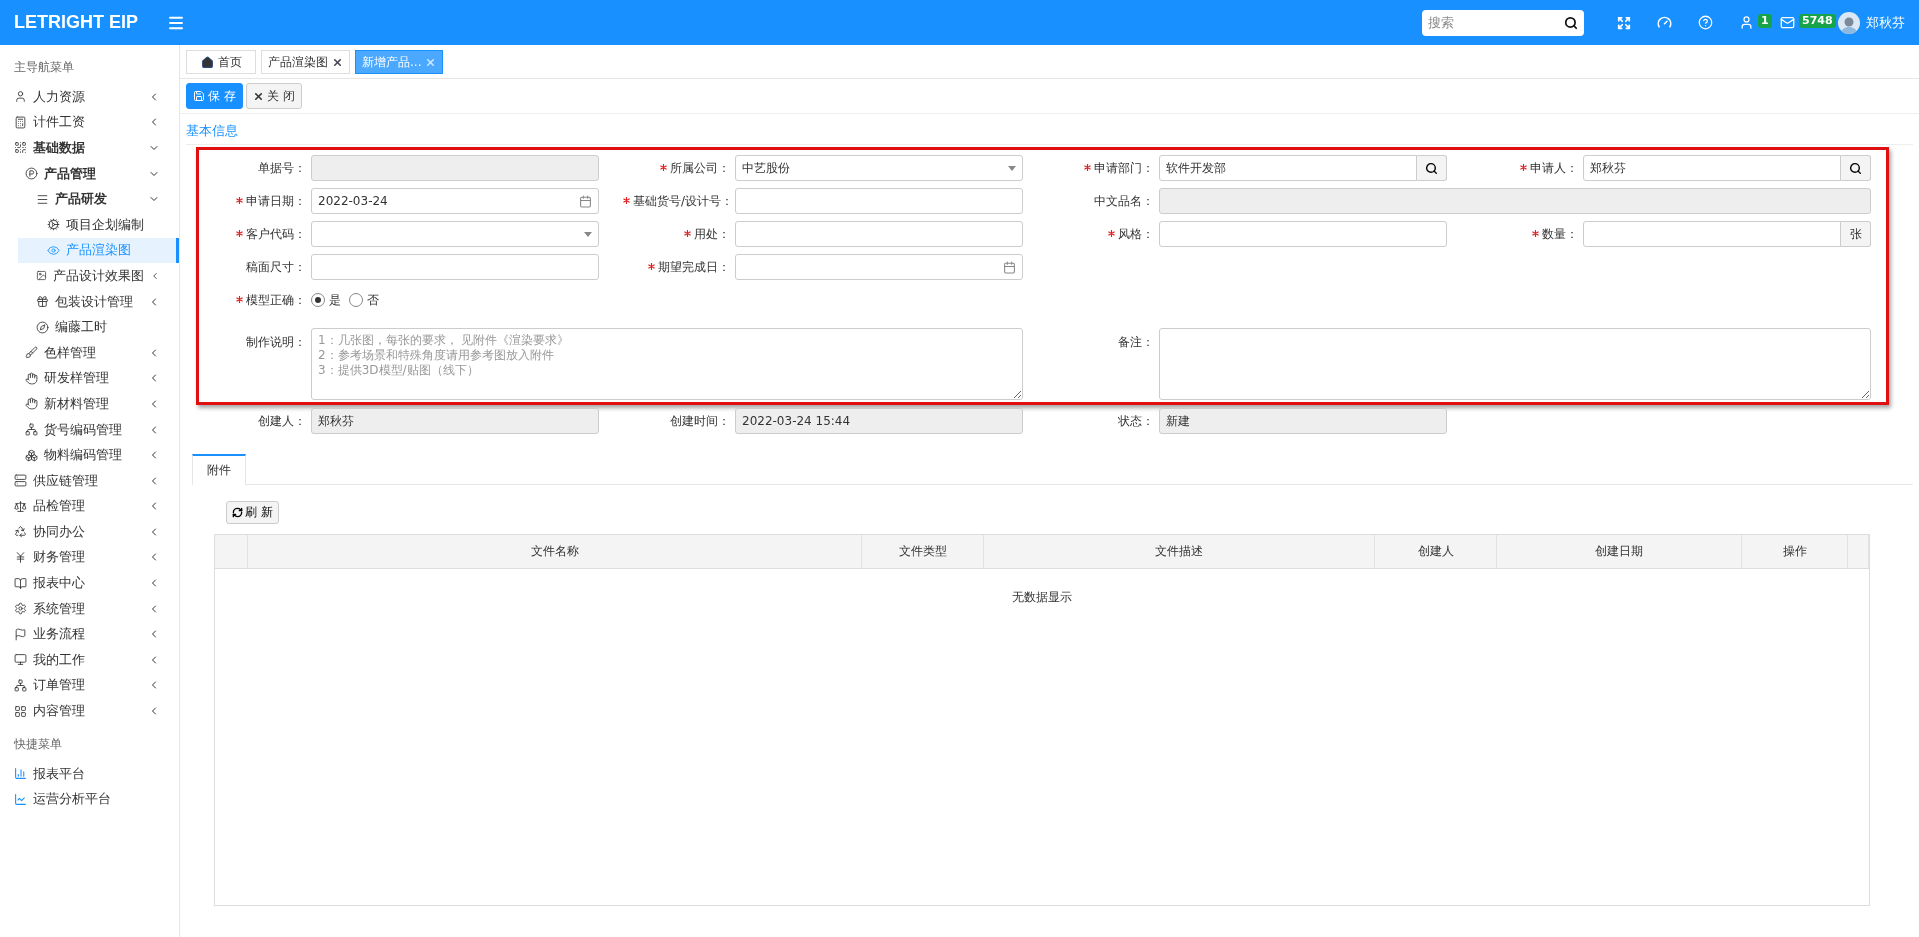 The image size is (1919, 937). Describe the element at coordinates (89, 583) in the screenshot. I see `sidebar-item: 报表中心` at that location.